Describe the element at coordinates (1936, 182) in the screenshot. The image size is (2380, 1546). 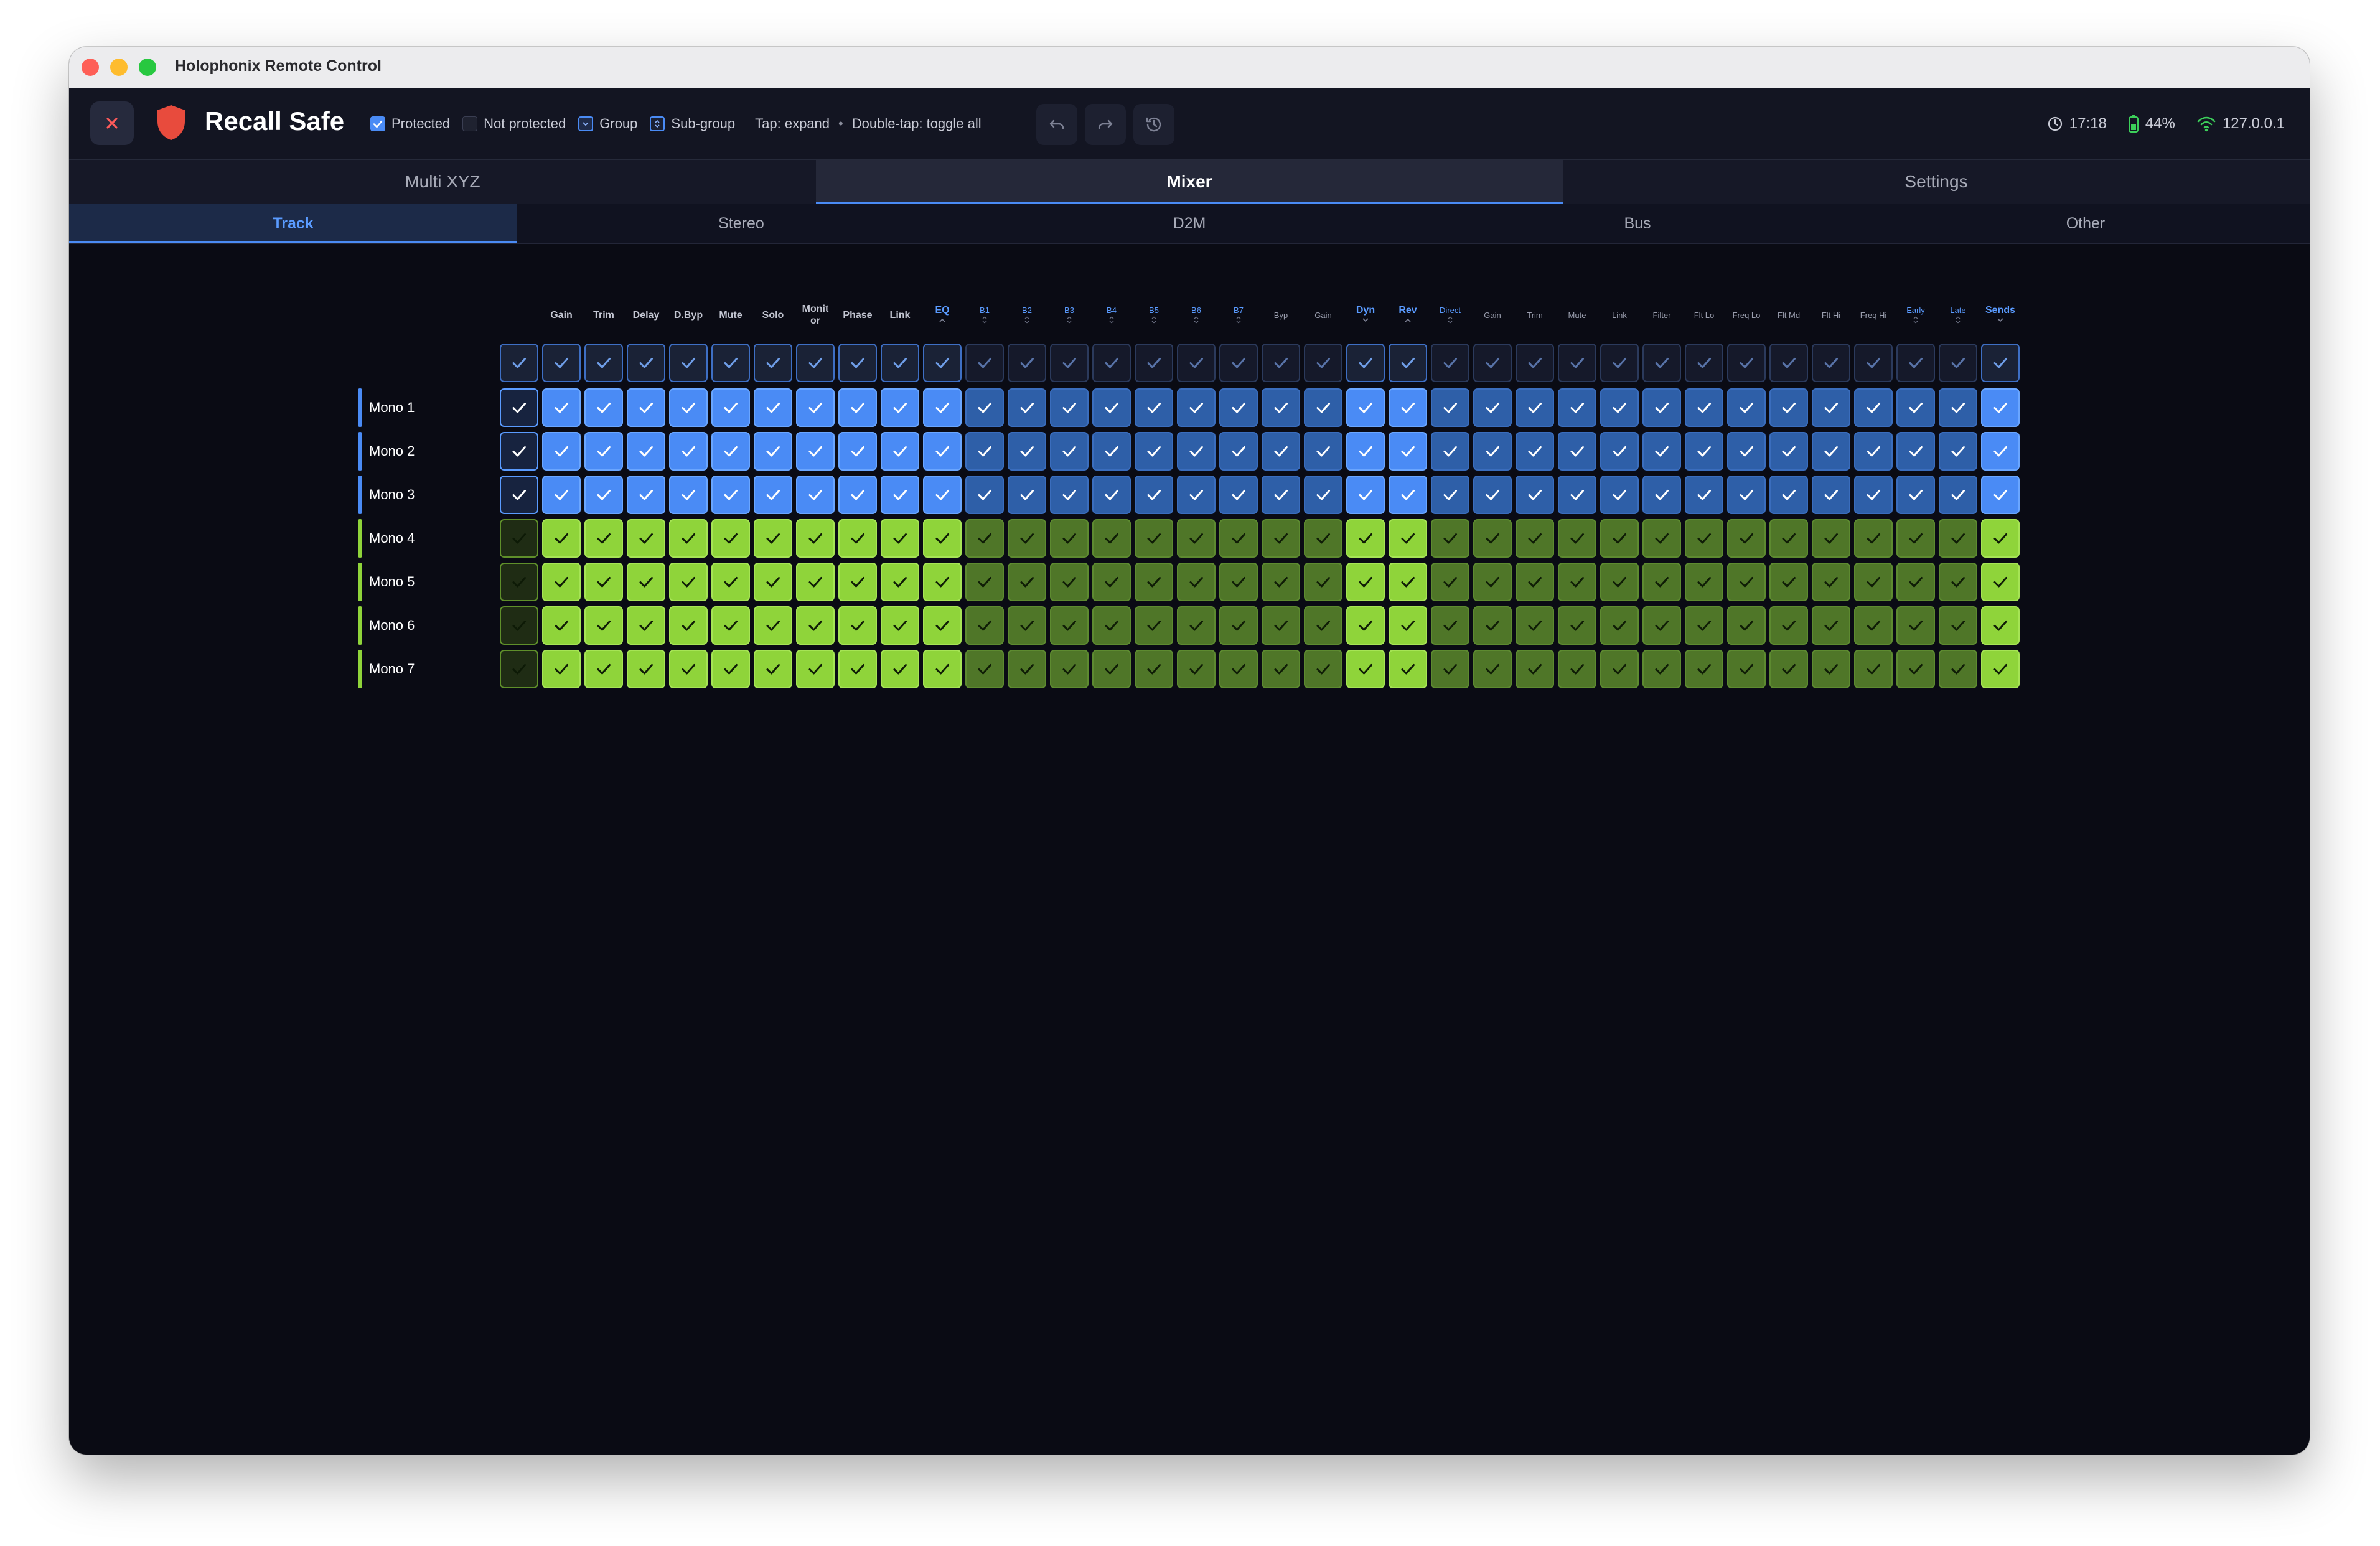
I see `tab-settings: Settings` at that location.